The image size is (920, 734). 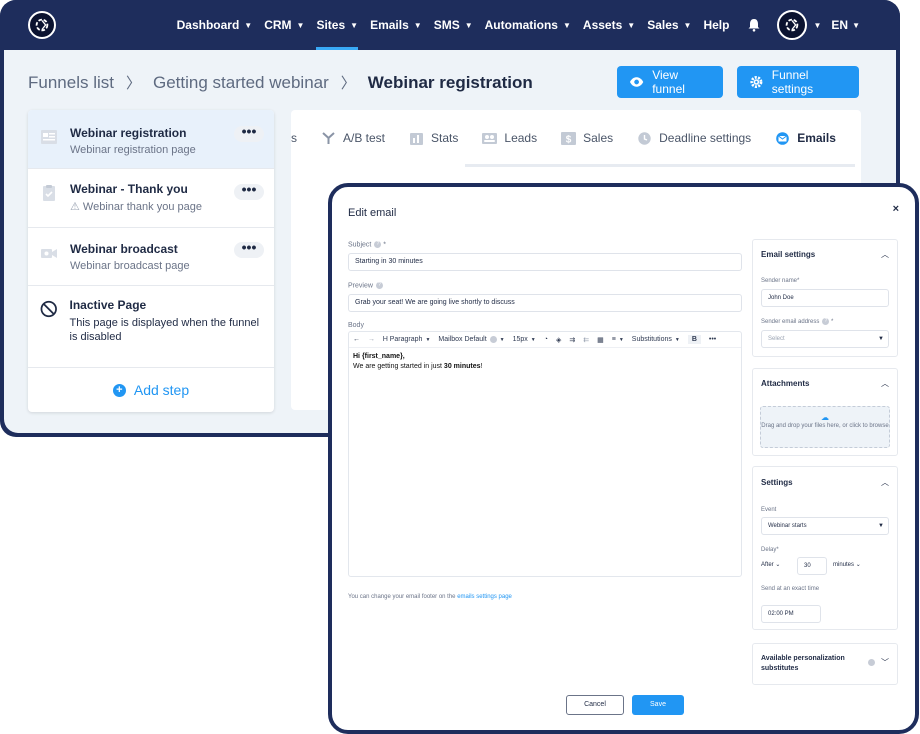 What do you see at coordinates (546, 339) in the screenshot?
I see `color-icon: ◔` at bounding box center [546, 339].